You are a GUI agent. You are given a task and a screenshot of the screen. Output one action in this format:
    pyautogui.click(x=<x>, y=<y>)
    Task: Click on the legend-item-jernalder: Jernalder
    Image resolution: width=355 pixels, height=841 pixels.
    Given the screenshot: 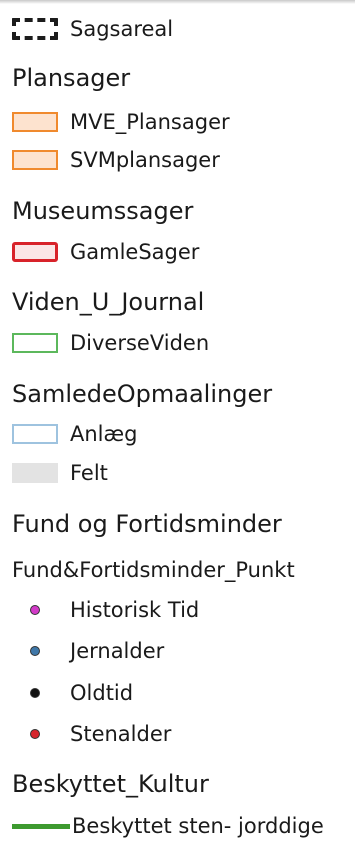 What is the action you would take?
    pyautogui.click(x=88, y=651)
    